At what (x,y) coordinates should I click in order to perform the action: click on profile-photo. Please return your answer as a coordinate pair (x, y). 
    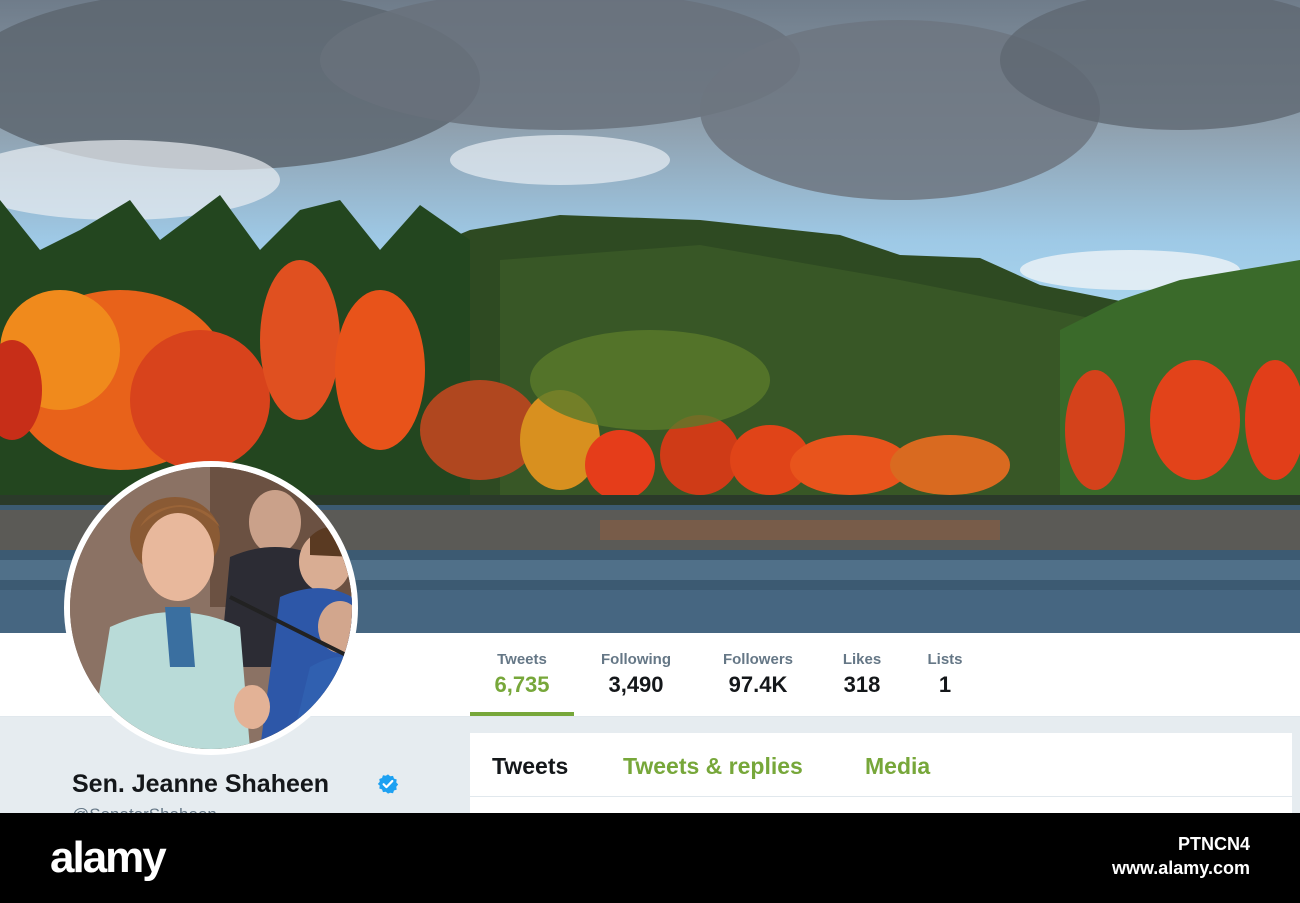
    Looking at the image, I should click on (211, 608).